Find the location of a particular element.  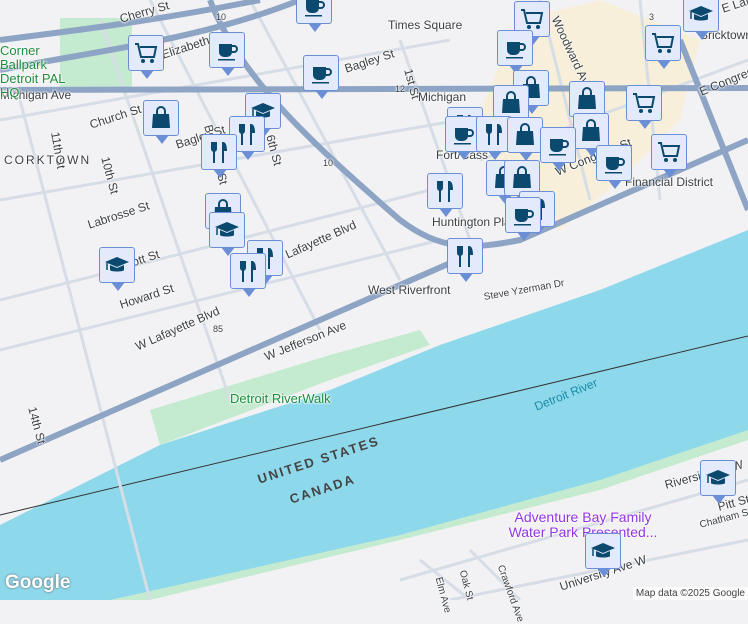

place-label: Times Square is located at coordinates (425, 25).